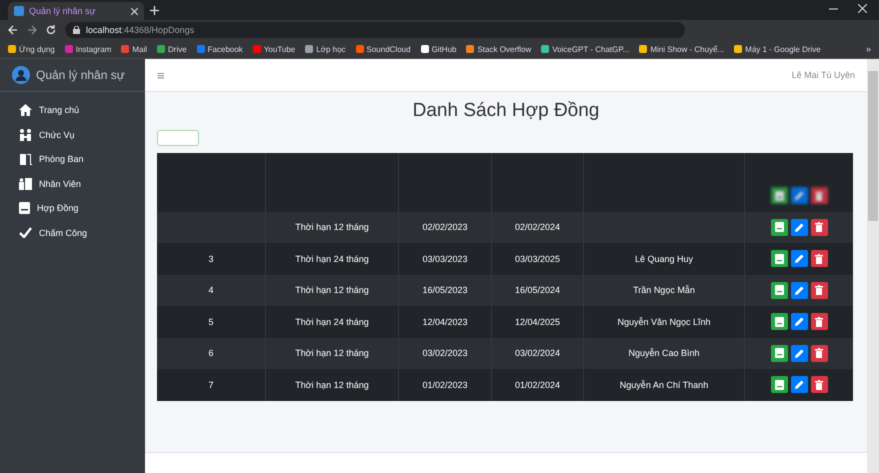  Describe the element at coordinates (72, 184) in the screenshot. I see `sidebar-item: Nhân Viên` at that location.